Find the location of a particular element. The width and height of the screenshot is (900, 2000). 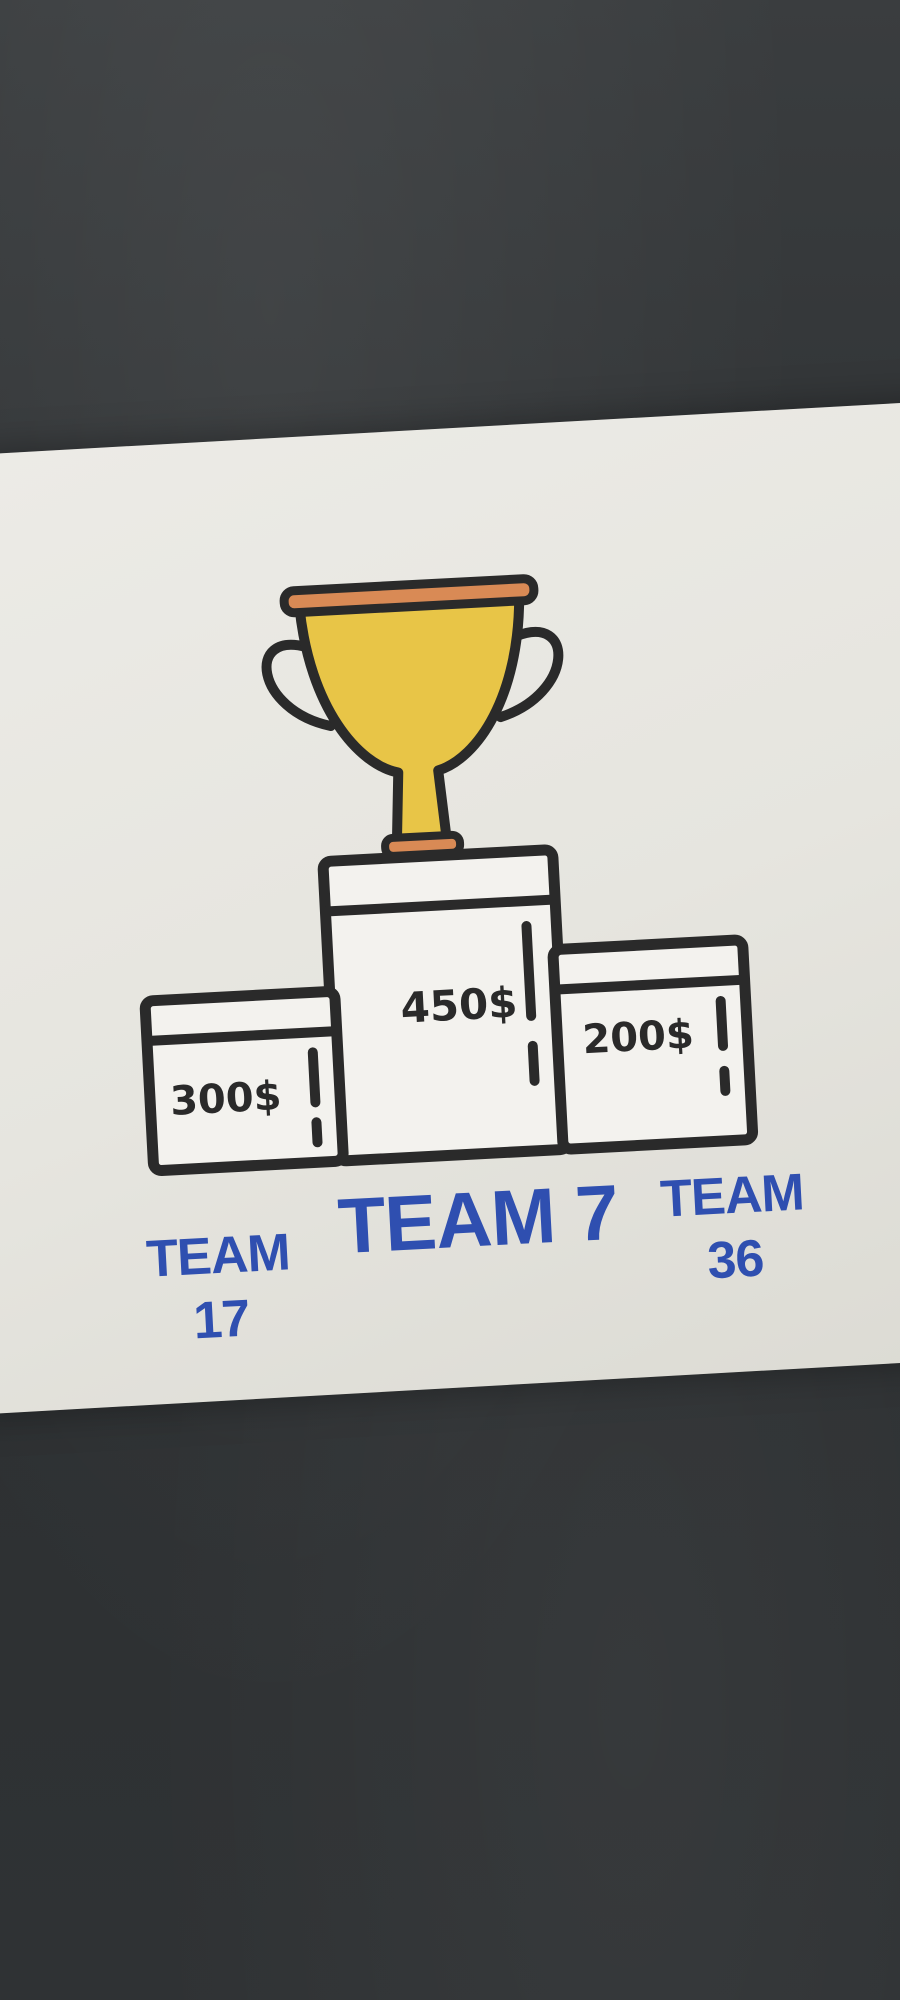

podium-third: 200$ is located at coordinates (653, 1044).